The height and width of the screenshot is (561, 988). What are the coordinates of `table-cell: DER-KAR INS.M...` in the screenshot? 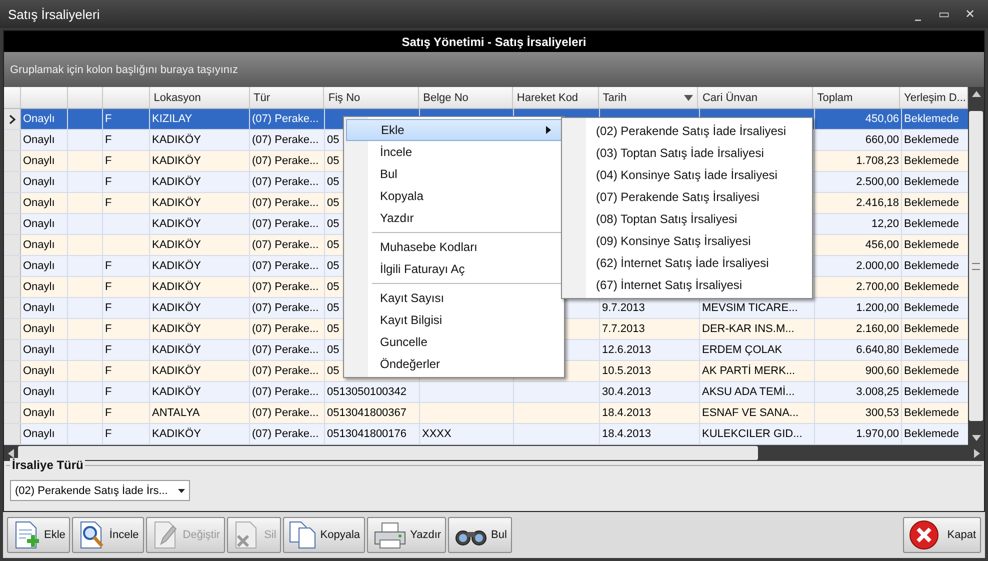 It's located at (748, 329).